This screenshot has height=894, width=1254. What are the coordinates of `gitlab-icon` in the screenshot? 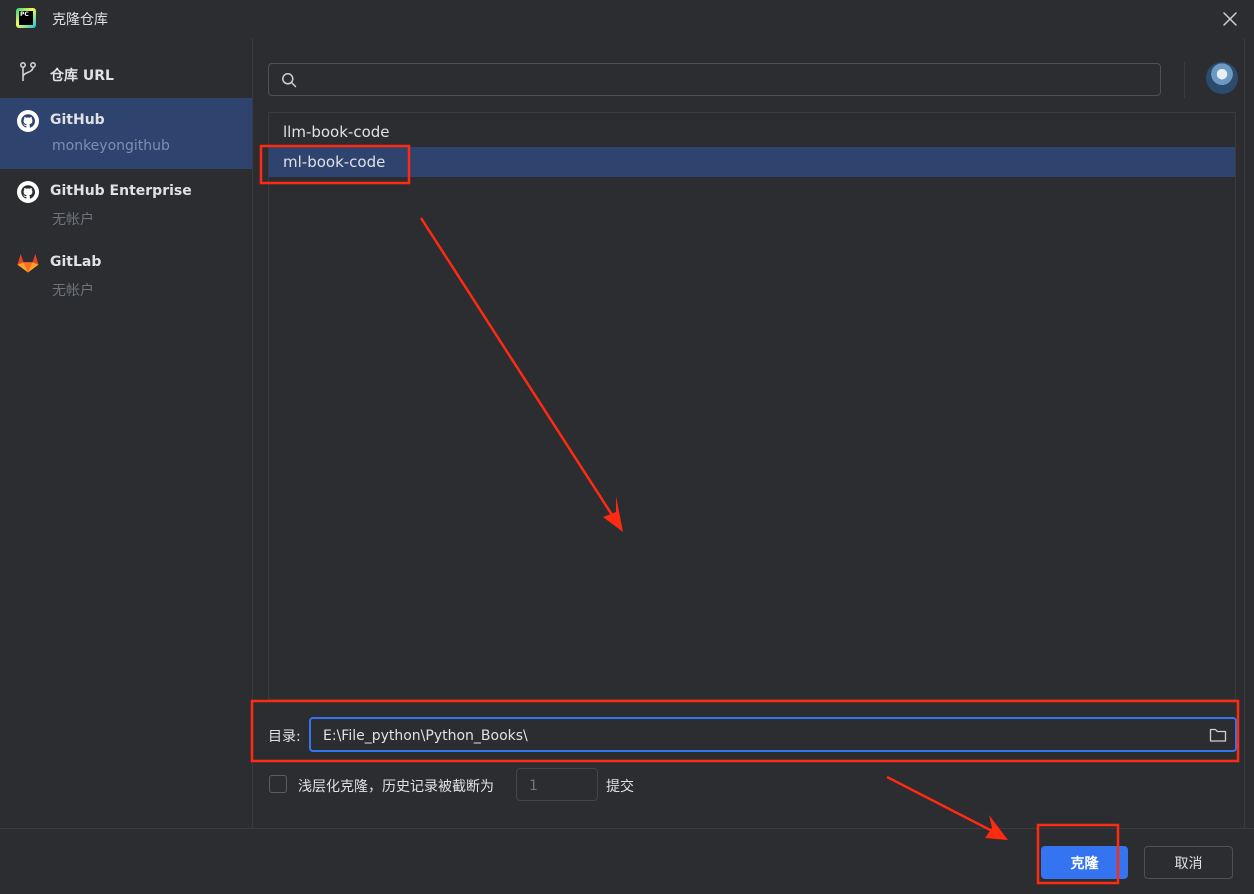 It's located at (28, 263).